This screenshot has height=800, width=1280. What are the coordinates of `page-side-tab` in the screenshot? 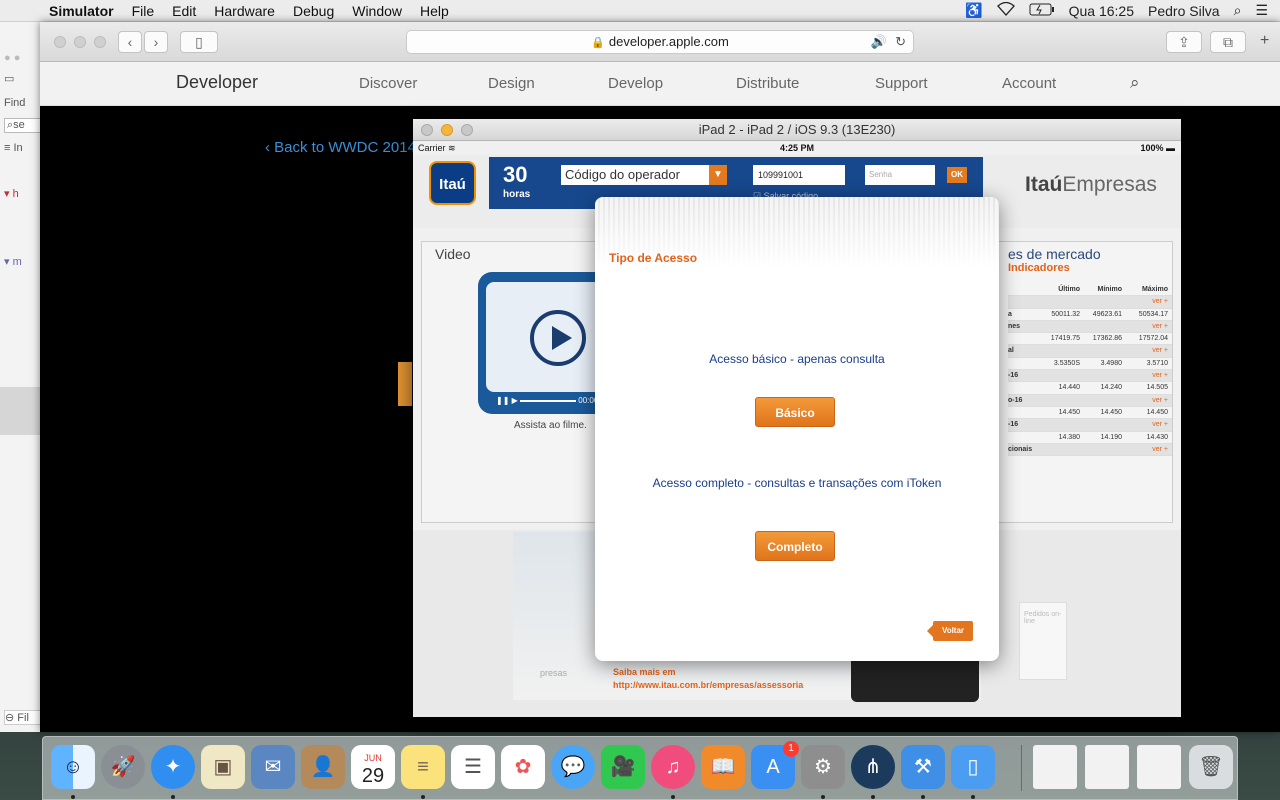 It's located at (405, 384).